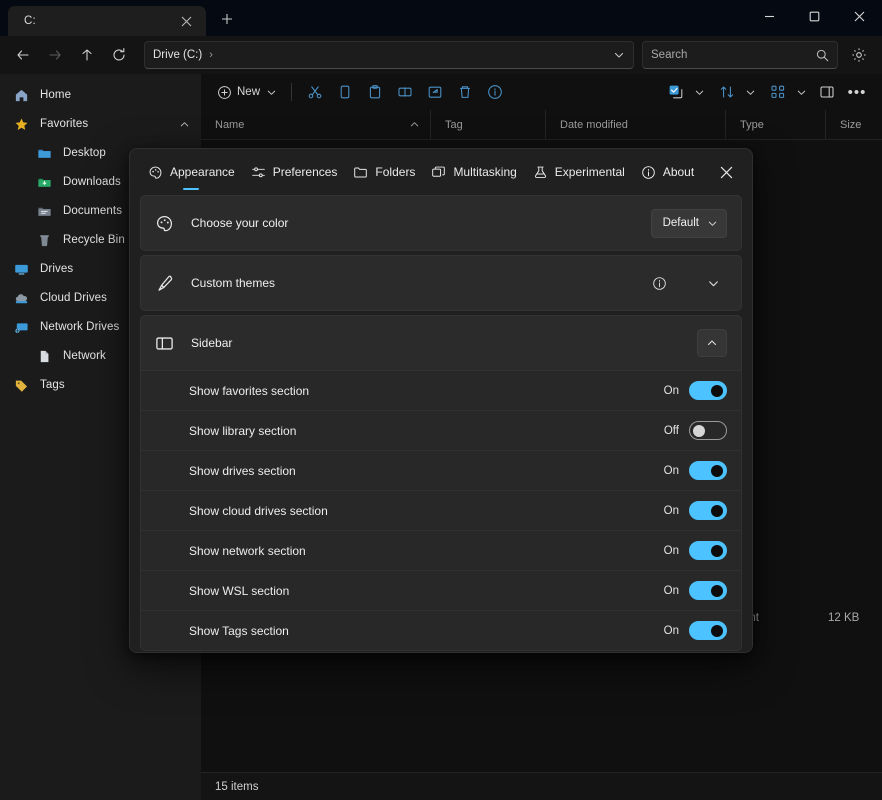  I want to click on up-button, so click(87, 55).